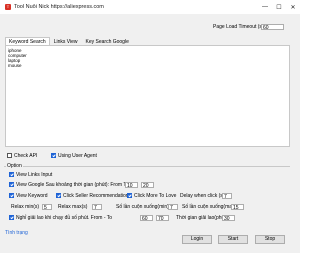  I want to click on relax-min-label: Relax min(s), so click(25, 207).